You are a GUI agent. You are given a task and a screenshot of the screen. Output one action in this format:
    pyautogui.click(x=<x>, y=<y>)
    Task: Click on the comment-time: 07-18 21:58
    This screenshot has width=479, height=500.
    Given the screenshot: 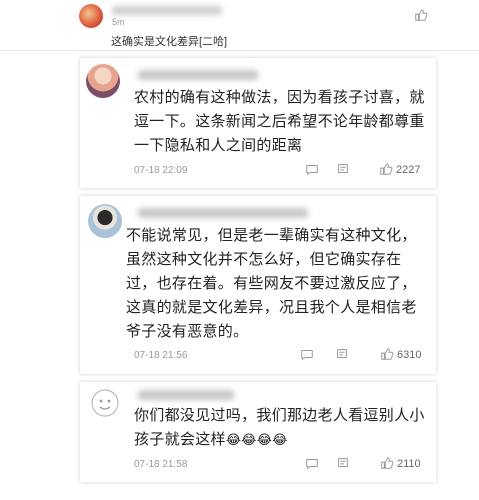 What is the action you would take?
    pyautogui.click(x=161, y=464)
    